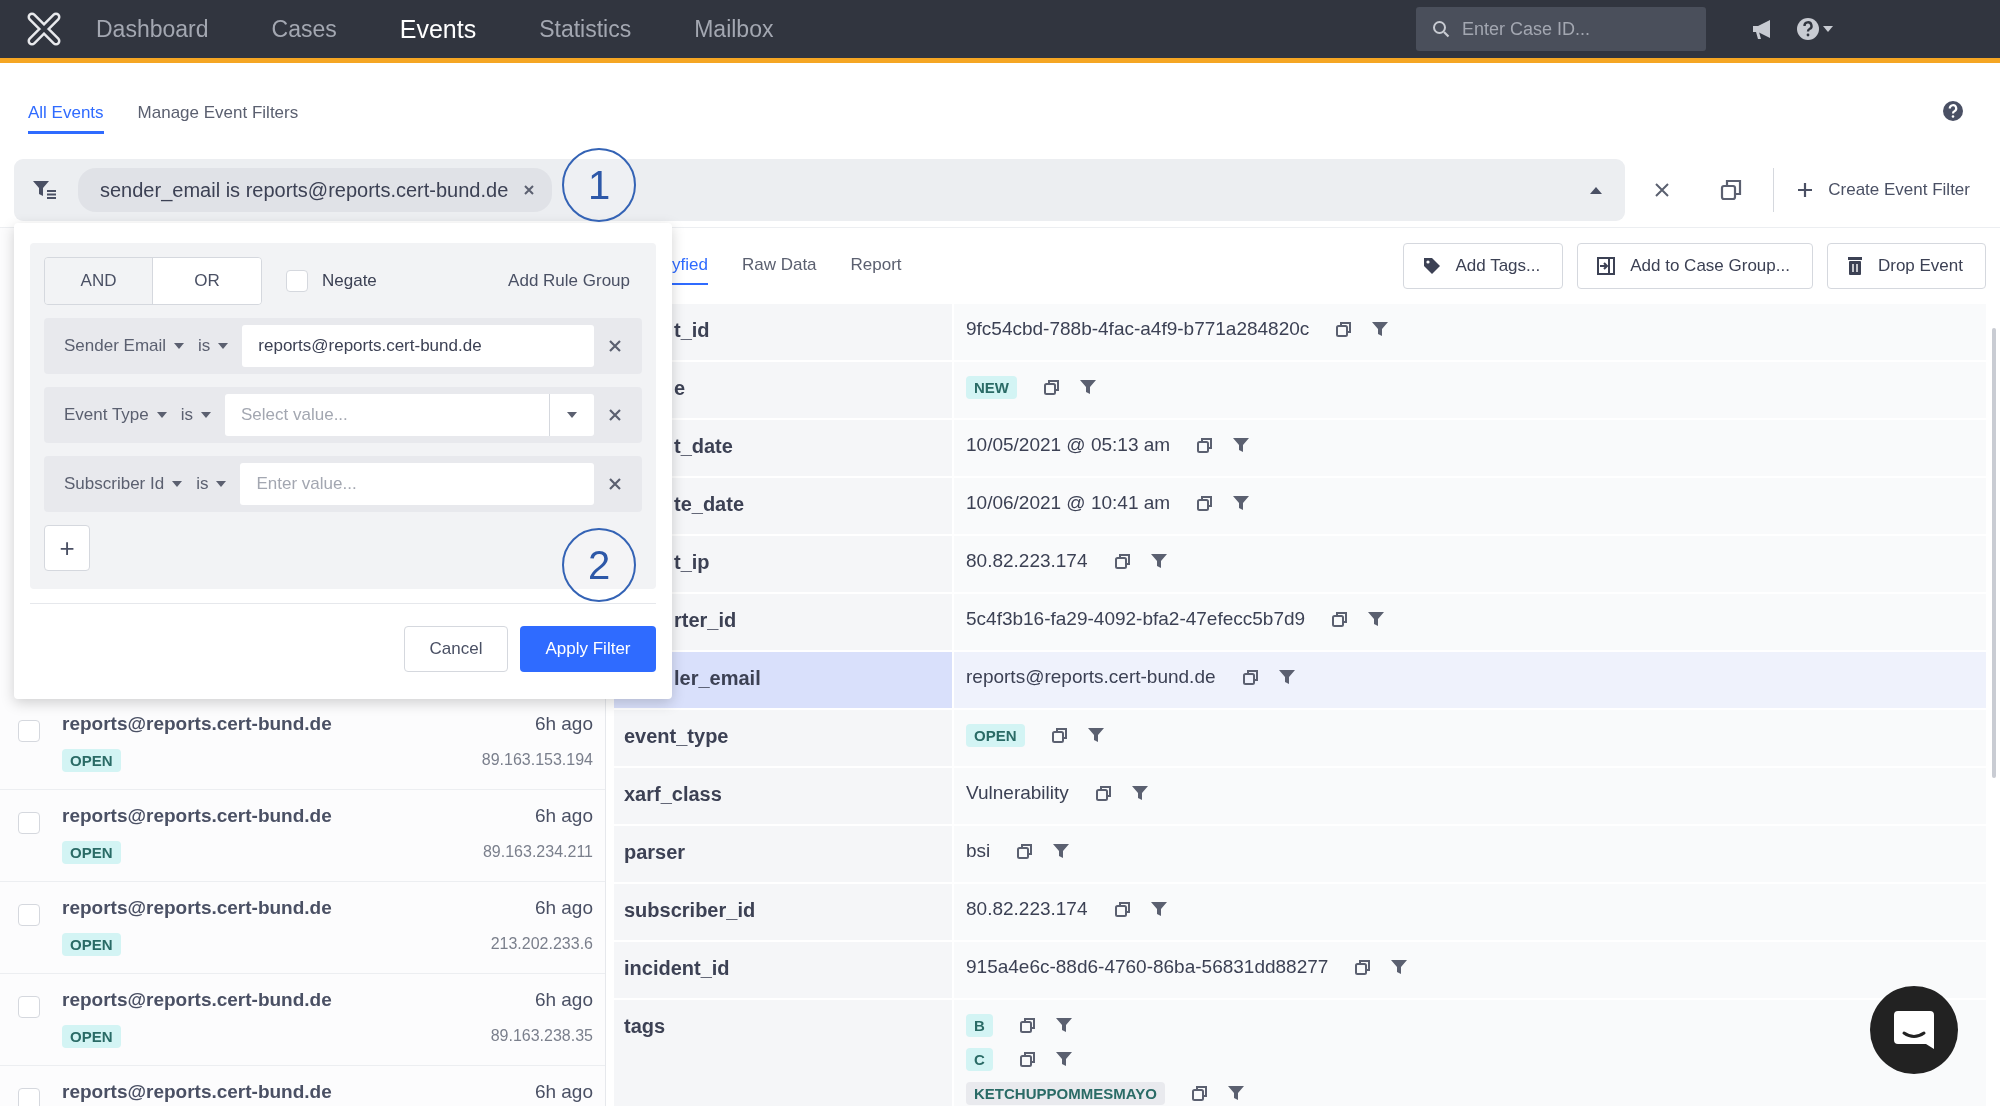 This screenshot has width=2000, height=1106. What do you see at coordinates (979, 1025) in the screenshot?
I see `tag-badge: B` at bounding box center [979, 1025].